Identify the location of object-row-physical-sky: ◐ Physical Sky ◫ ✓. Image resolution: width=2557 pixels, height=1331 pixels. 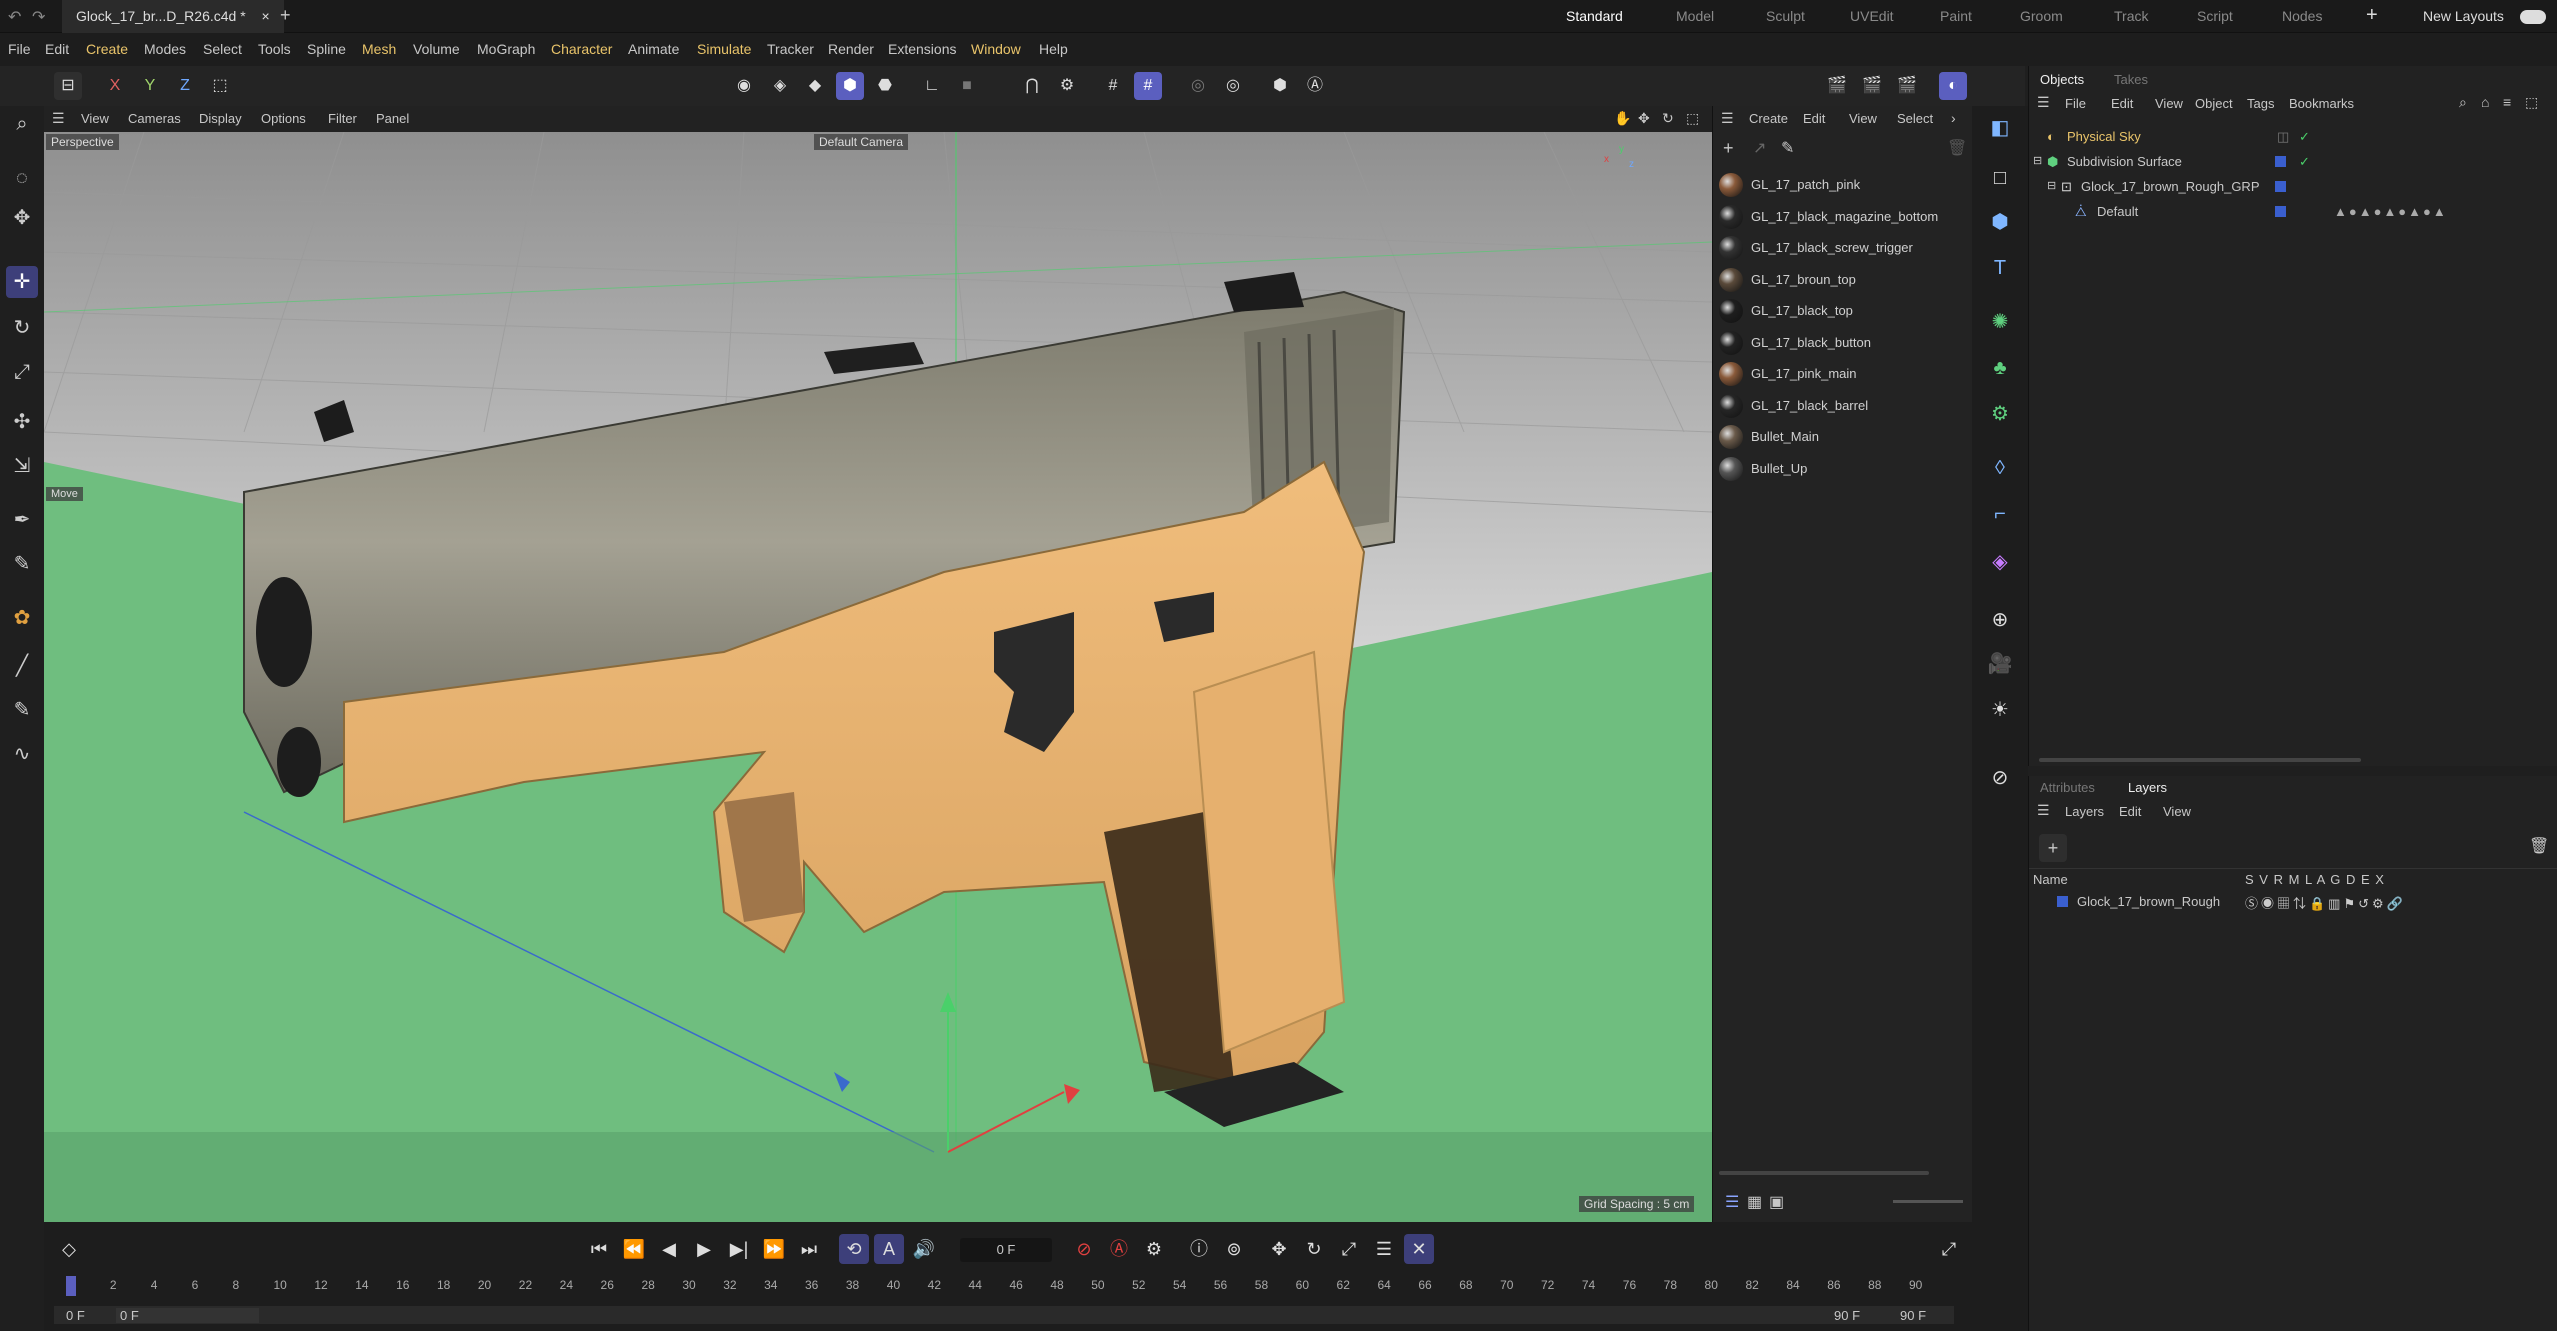
(2293, 136).